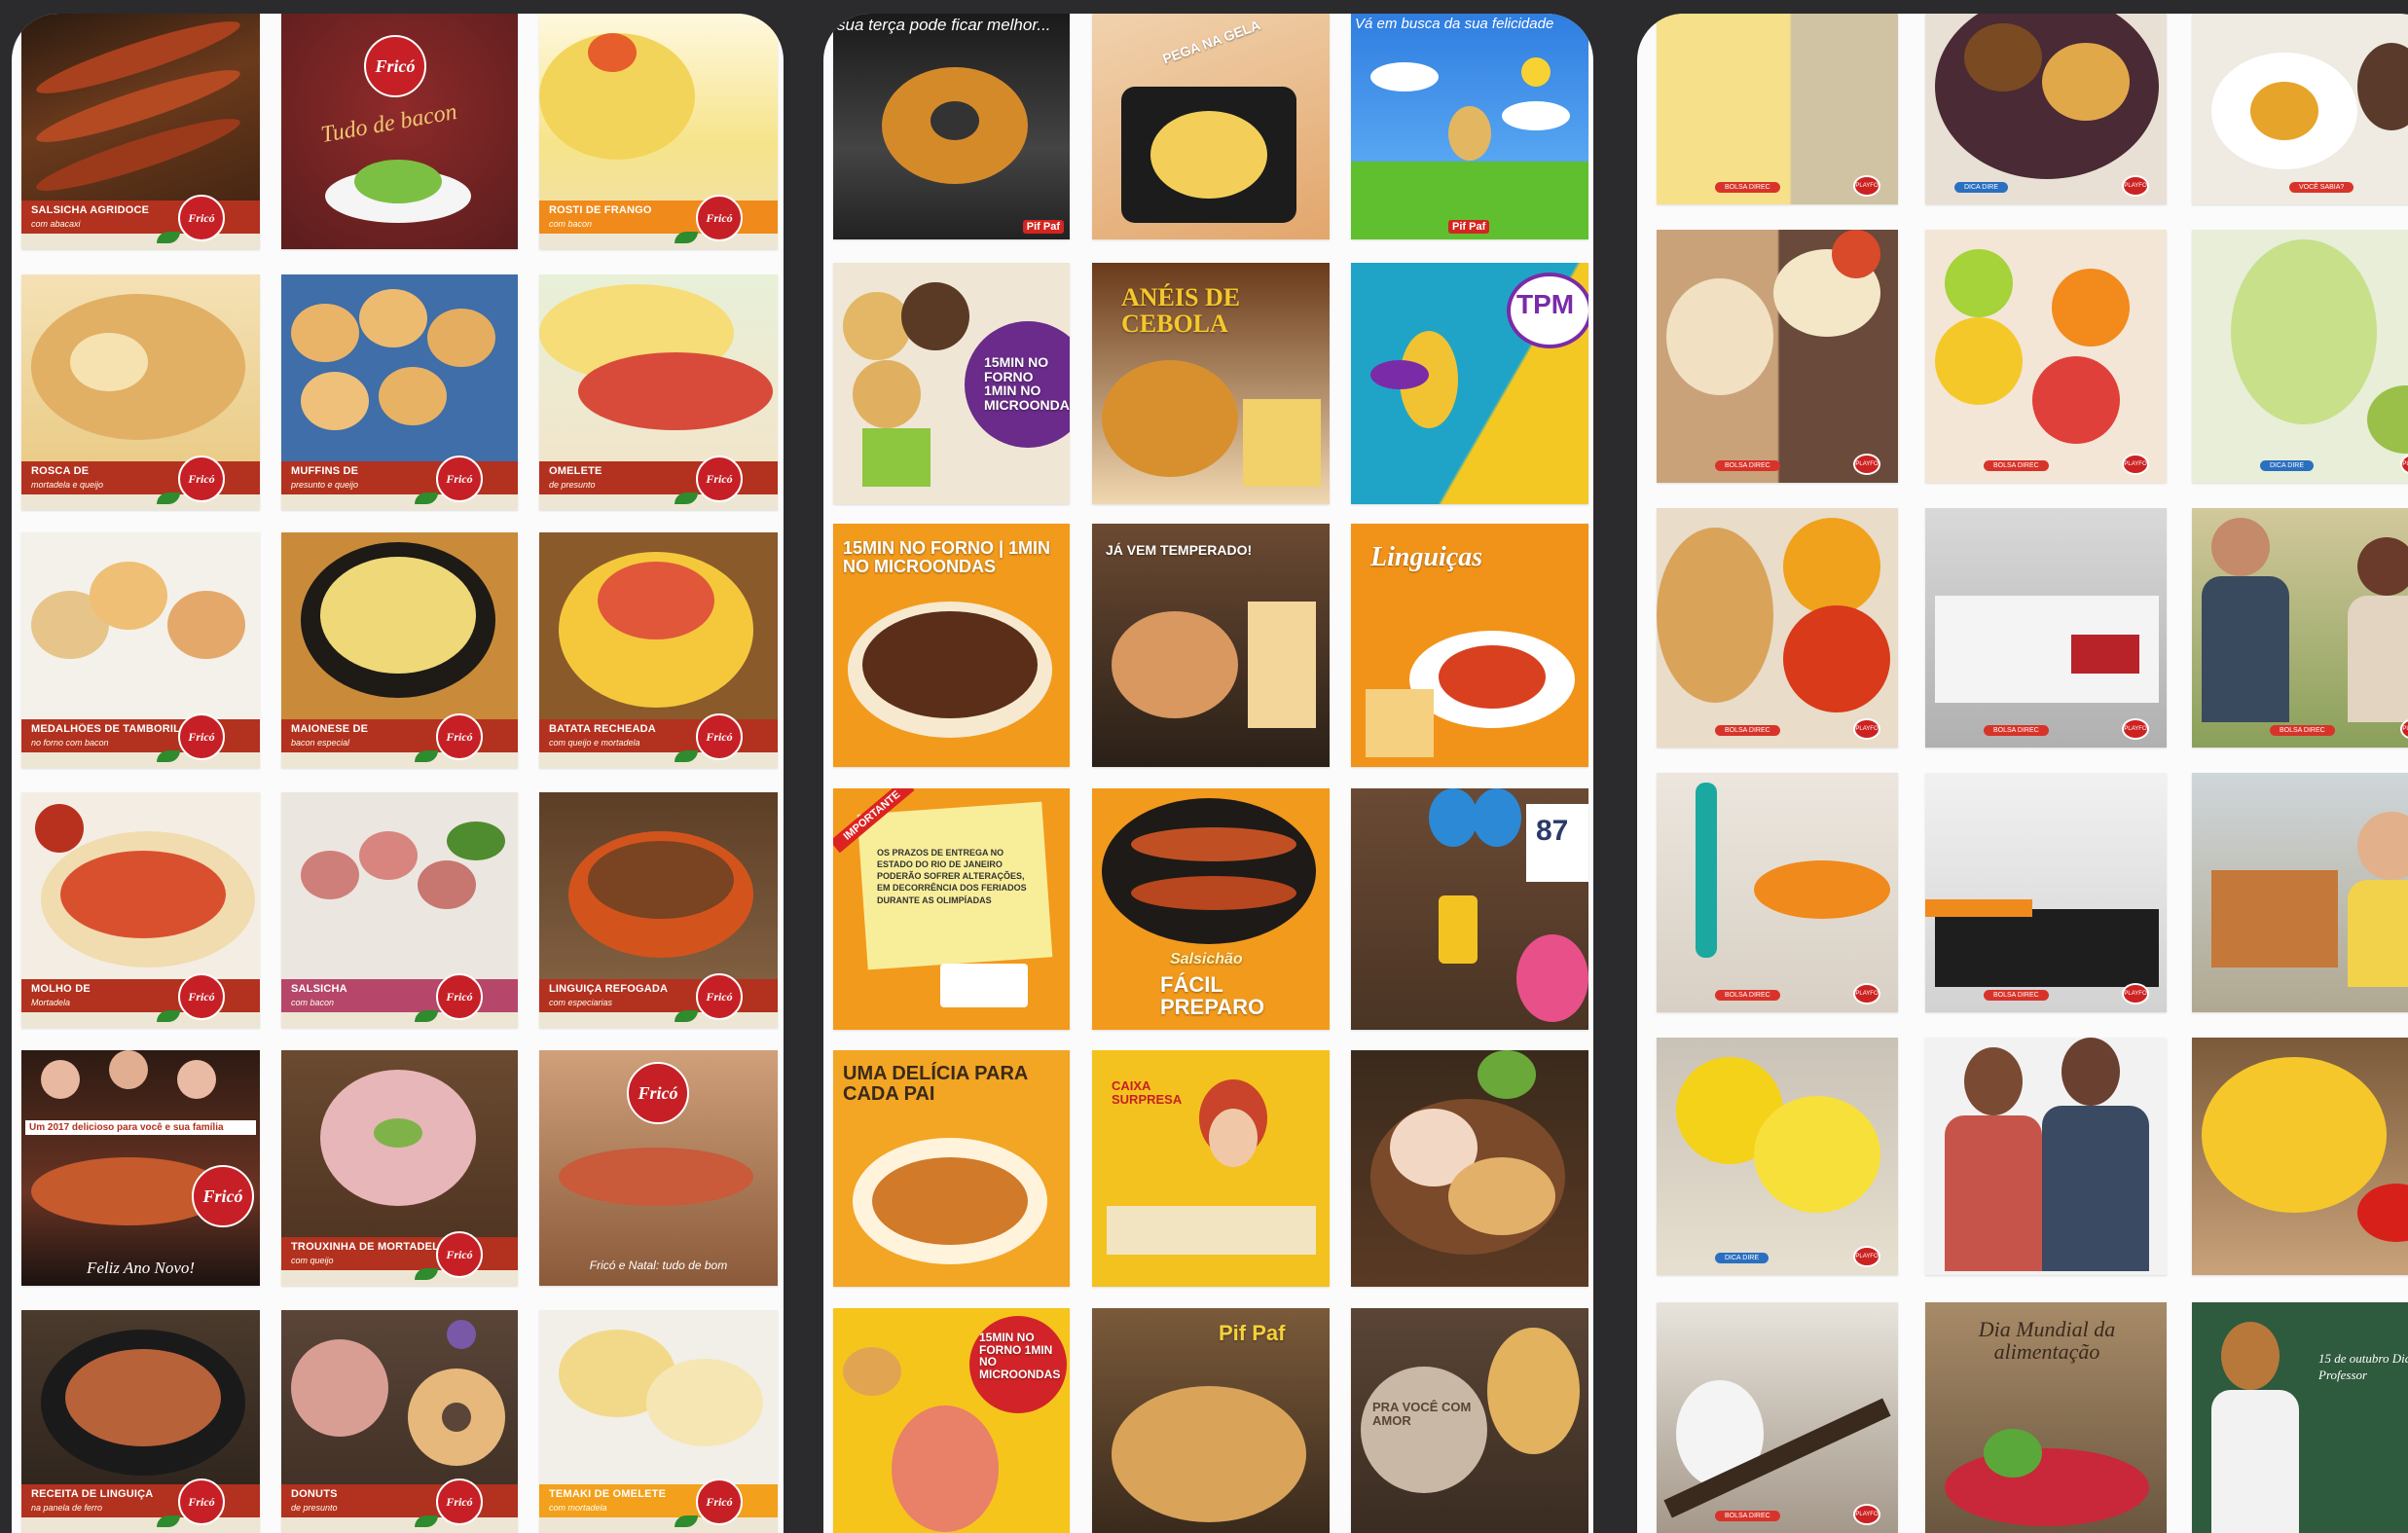 The image size is (2408, 1533). Describe the element at coordinates (2300, 1418) in the screenshot. I see `post-dia-do-professor: 15 de outubro Dia do Professor` at that location.